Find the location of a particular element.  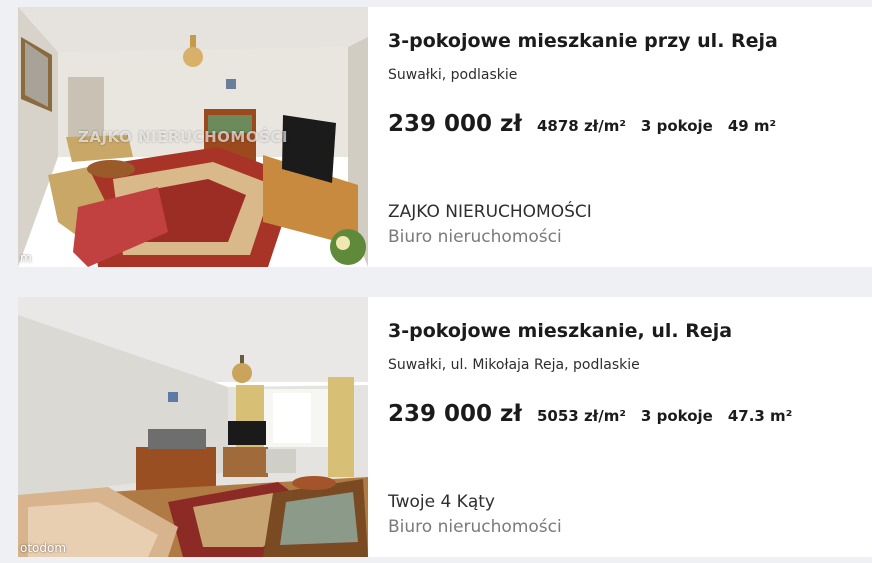

agency-name: Twoje 4 Kąty is located at coordinates (441, 502).